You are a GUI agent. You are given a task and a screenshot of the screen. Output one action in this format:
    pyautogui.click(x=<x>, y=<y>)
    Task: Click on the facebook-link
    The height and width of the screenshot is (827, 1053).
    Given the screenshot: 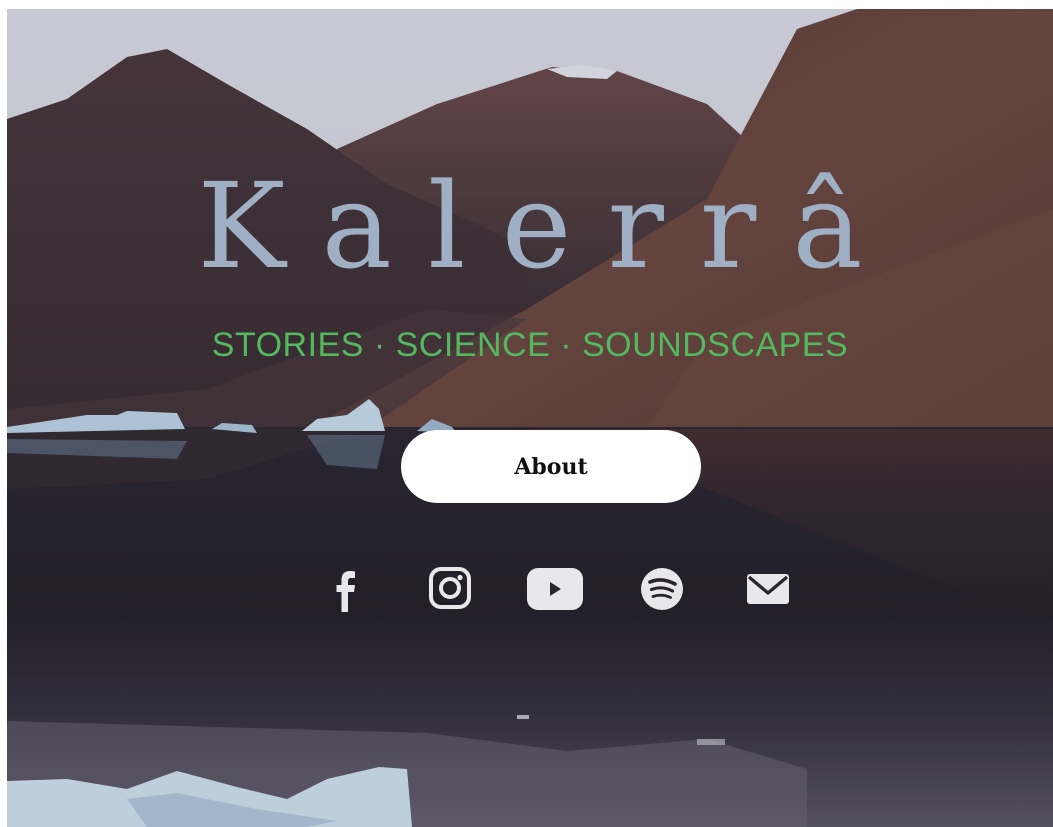 What is the action you would take?
    pyautogui.click(x=346, y=589)
    